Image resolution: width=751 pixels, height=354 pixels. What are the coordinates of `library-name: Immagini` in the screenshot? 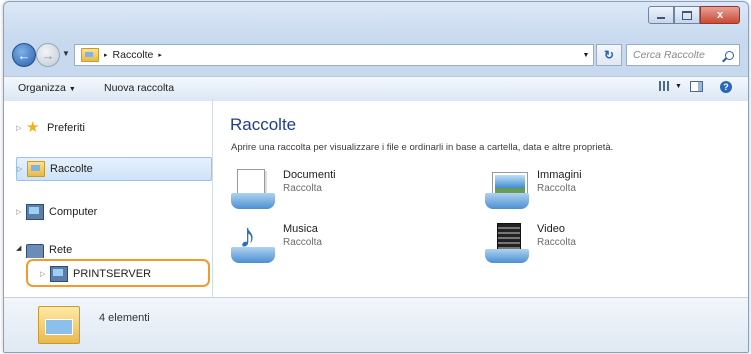 It's located at (559, 175).